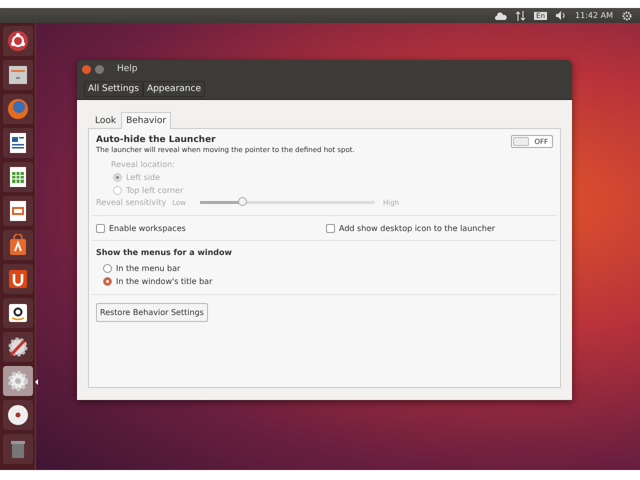  What do you see at coordinates (211, 228) in the screenshot?
I see `checkbox-option: Enable workspaces` at bounding box center [211, 228].